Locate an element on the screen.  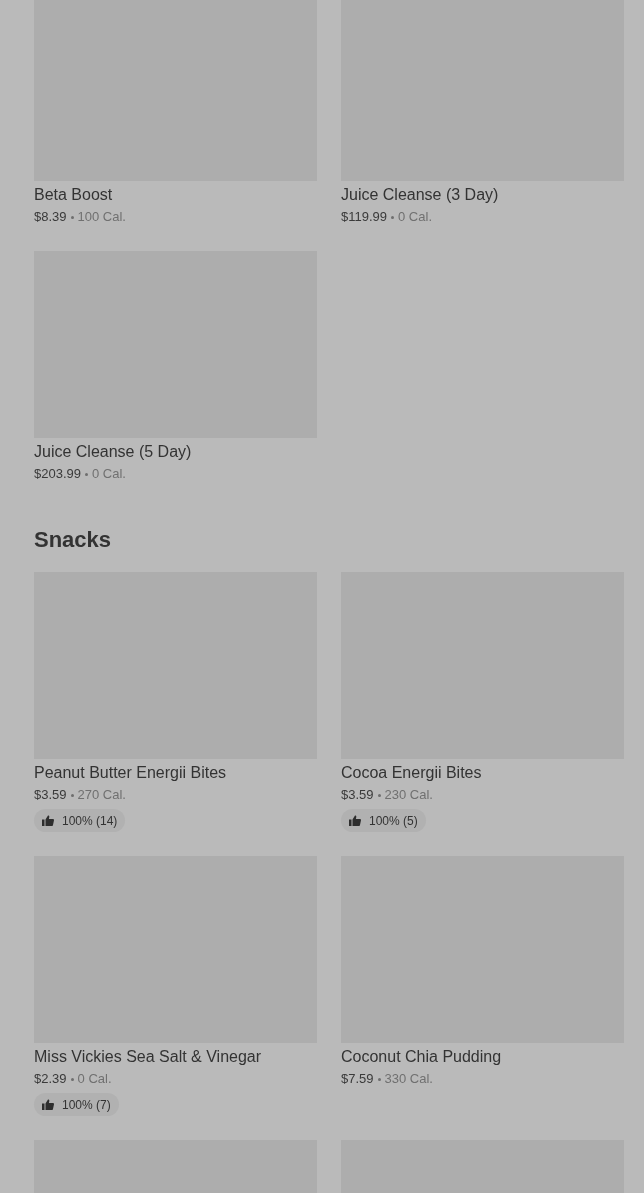
product-name: Cocoa Energii Bites is located at coordinates (482, 773).